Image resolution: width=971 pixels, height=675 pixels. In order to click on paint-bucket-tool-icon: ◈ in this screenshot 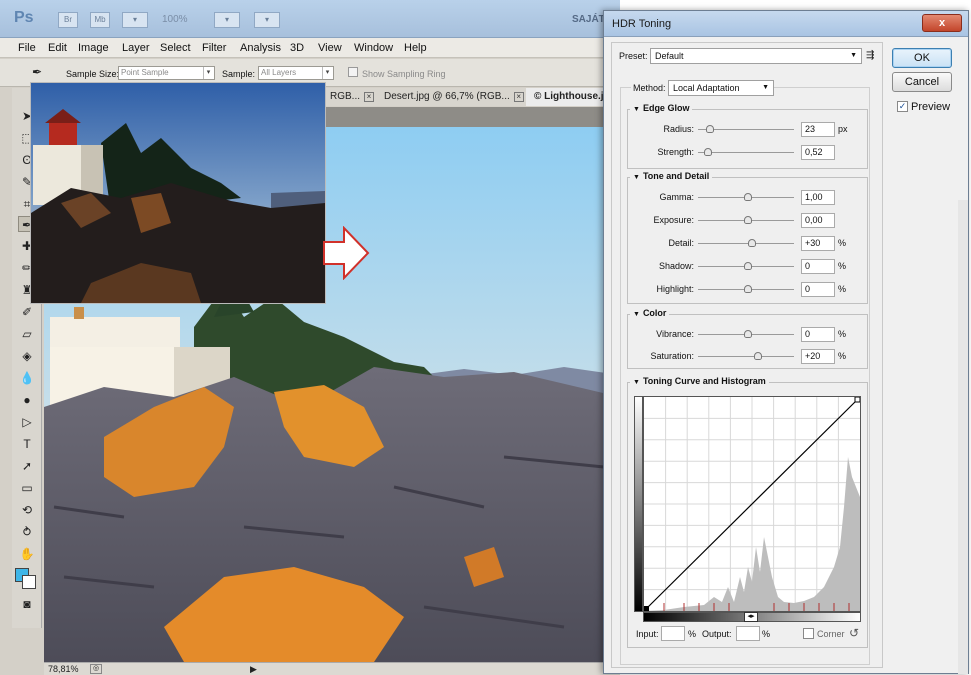, I will do `click(27, 356)`.